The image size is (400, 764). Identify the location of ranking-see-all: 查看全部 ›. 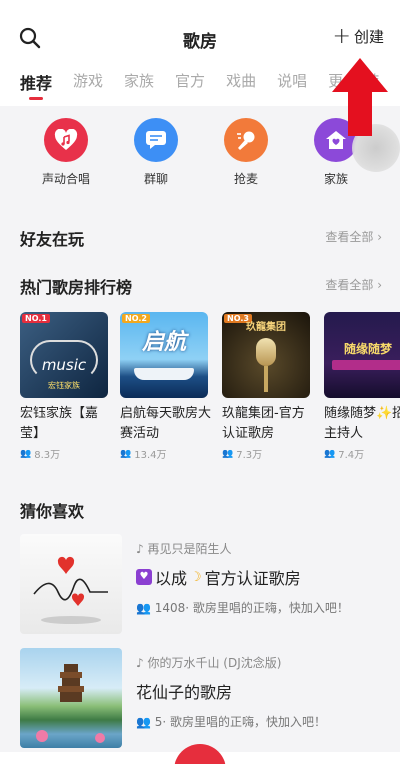
(353, 284).